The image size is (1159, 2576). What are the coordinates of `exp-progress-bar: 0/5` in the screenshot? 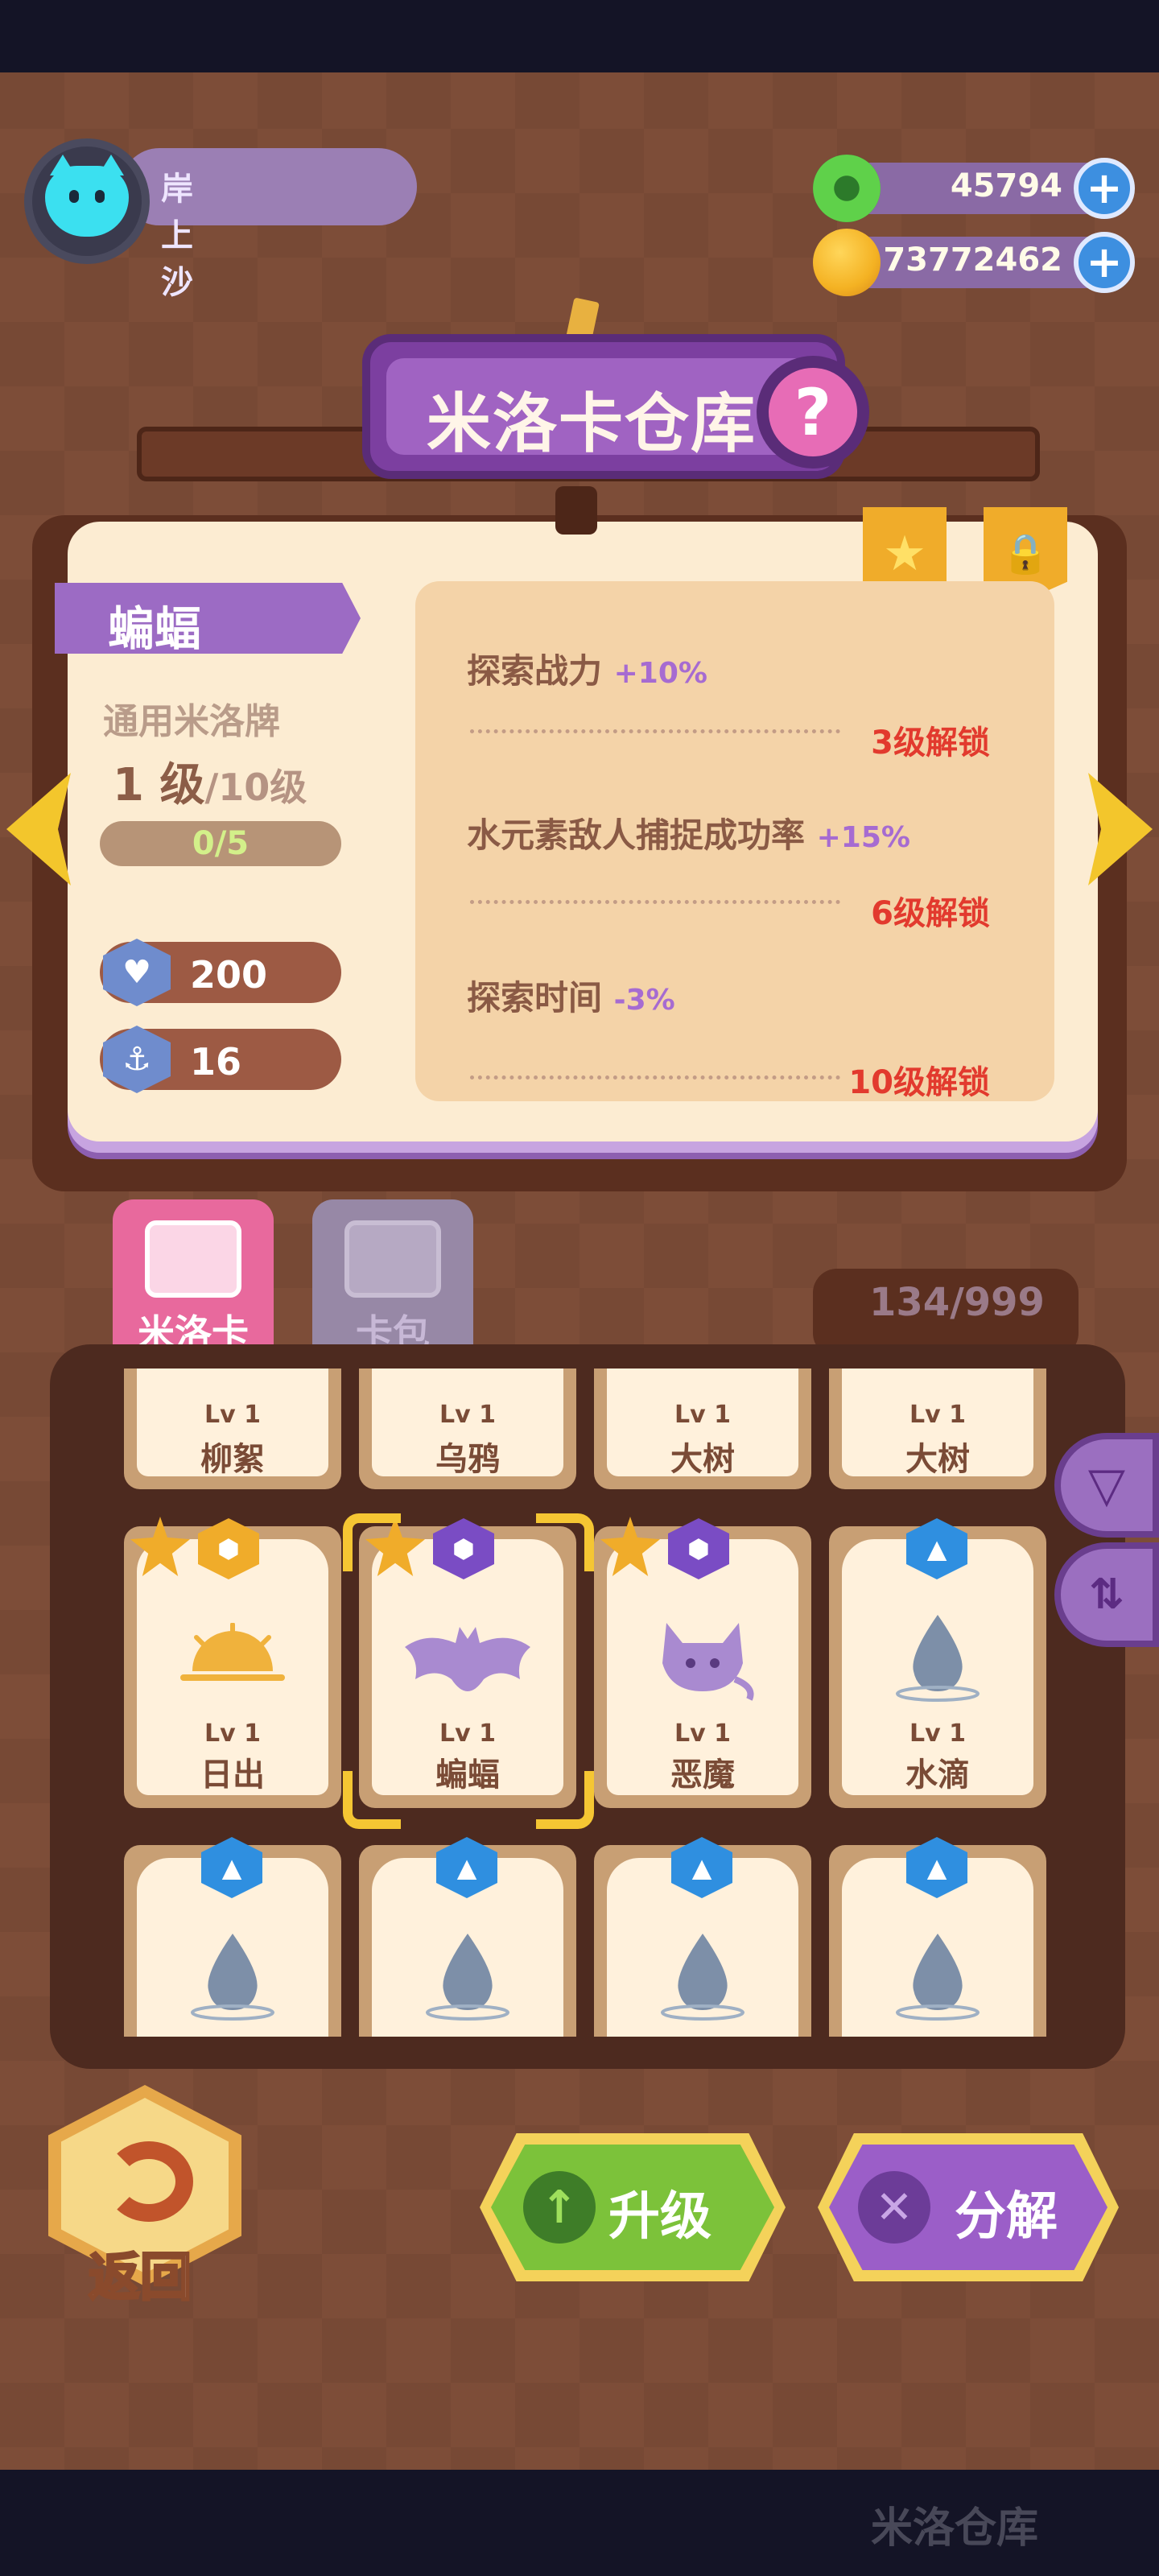 It's located at (220, 844).